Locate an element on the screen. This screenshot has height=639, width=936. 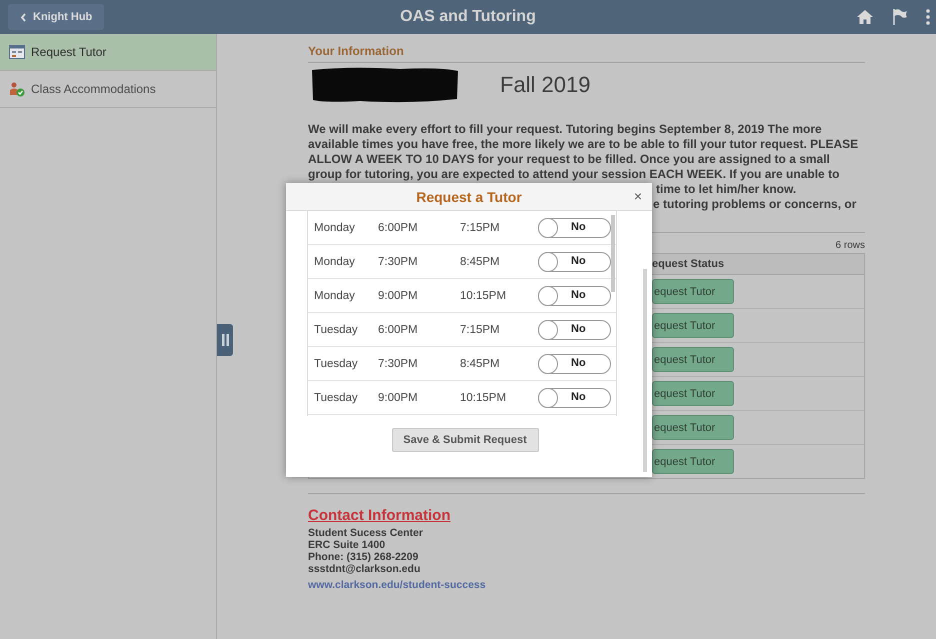
sidebar-label: Request Tutor is located at coordinates (68, 52).